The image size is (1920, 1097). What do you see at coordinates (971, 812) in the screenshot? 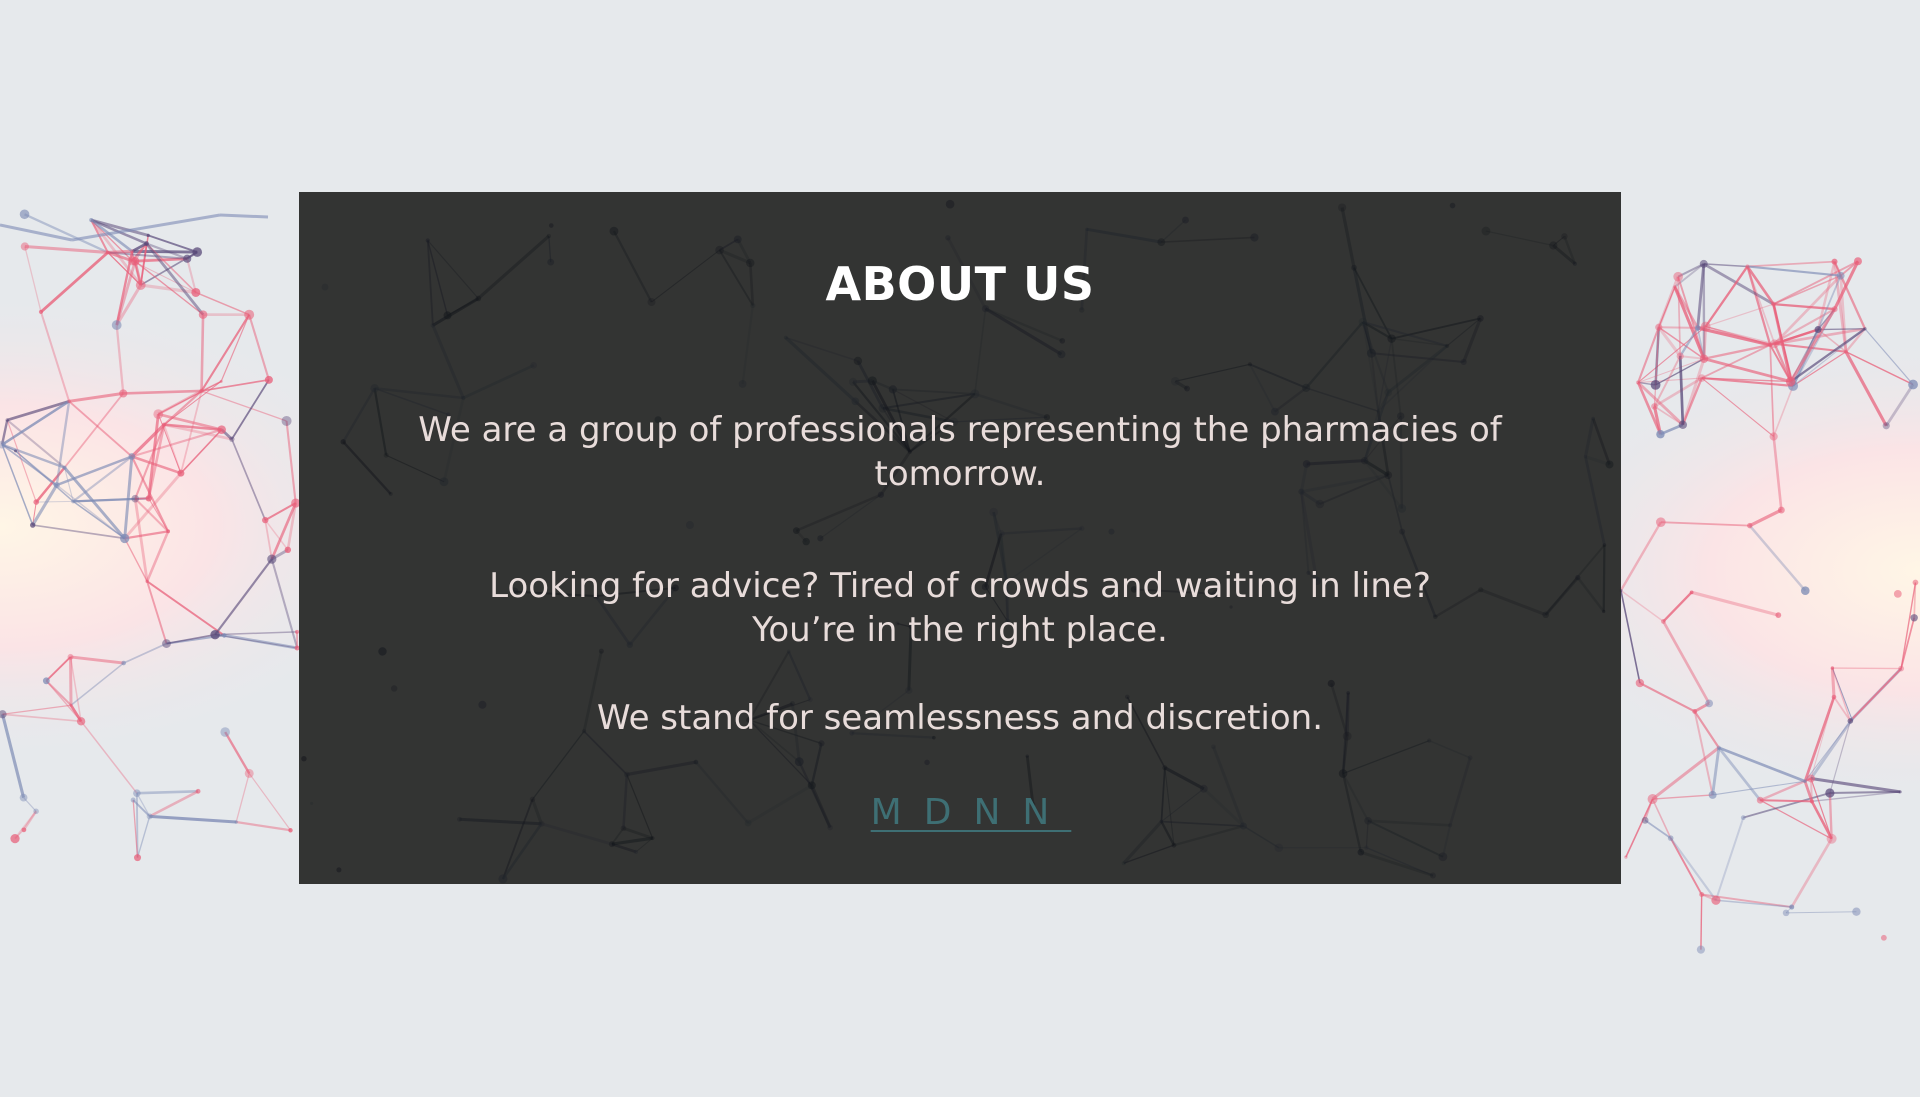
I see `brand-link: MDNN` at bounding box center [971, 812].